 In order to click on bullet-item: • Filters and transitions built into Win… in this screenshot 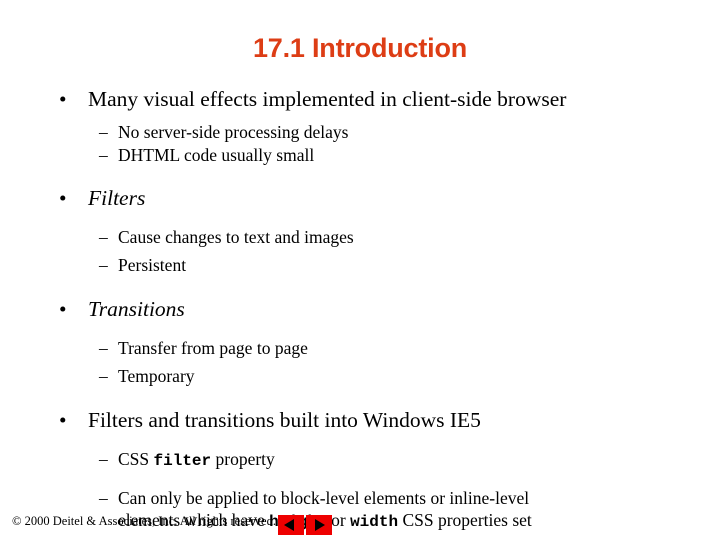, I will do `click(360, 420)`.